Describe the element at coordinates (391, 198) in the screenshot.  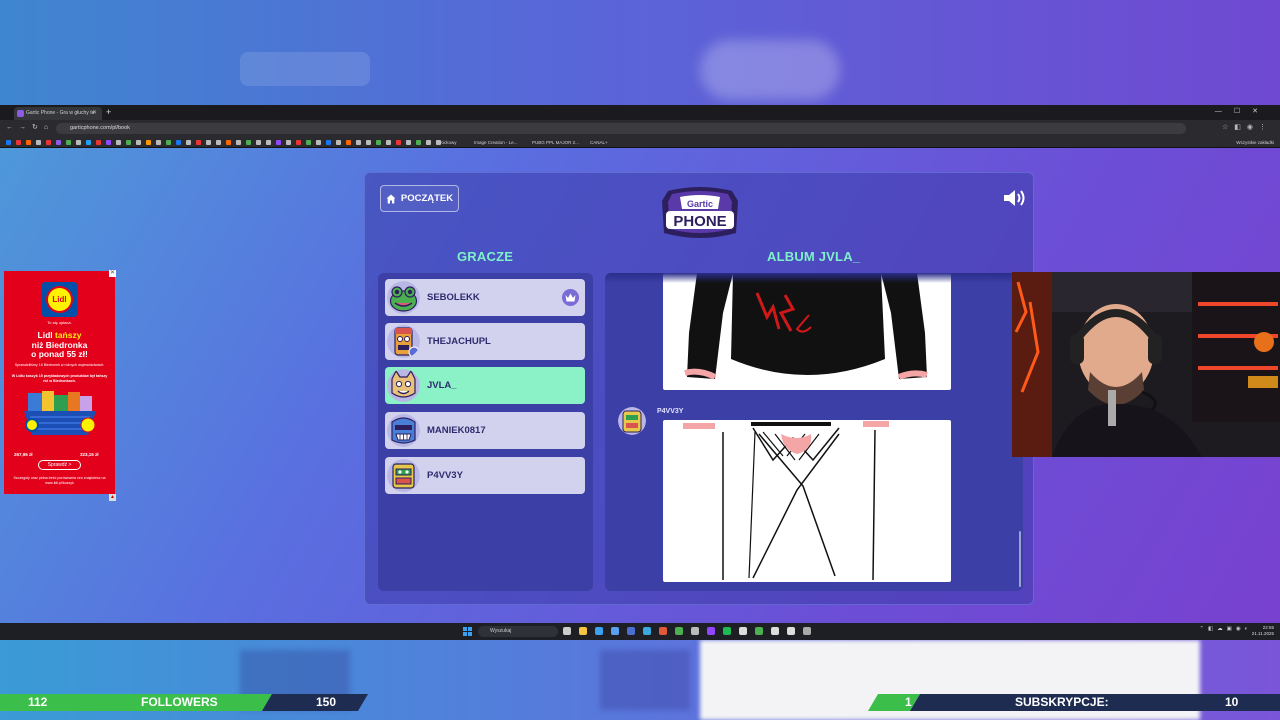
I see `house-icon` at that location.